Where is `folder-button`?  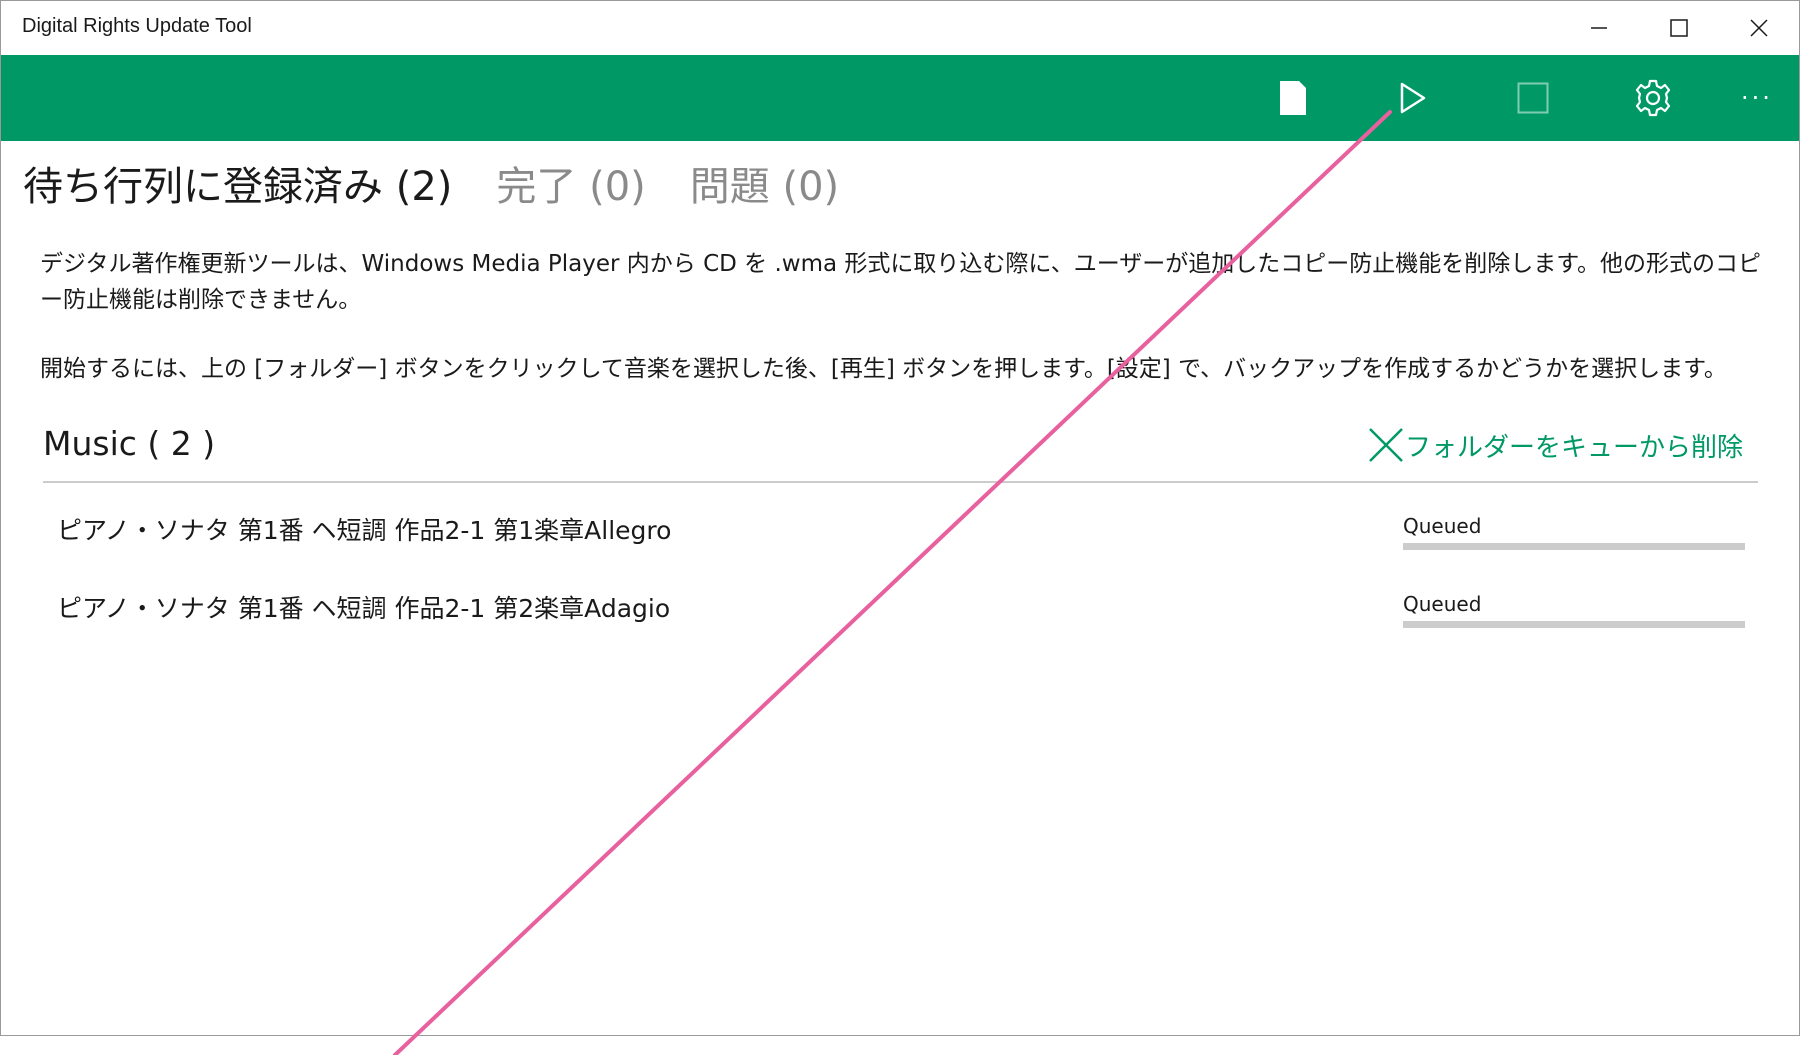 folder-button is located at coordinates (1293, 98).